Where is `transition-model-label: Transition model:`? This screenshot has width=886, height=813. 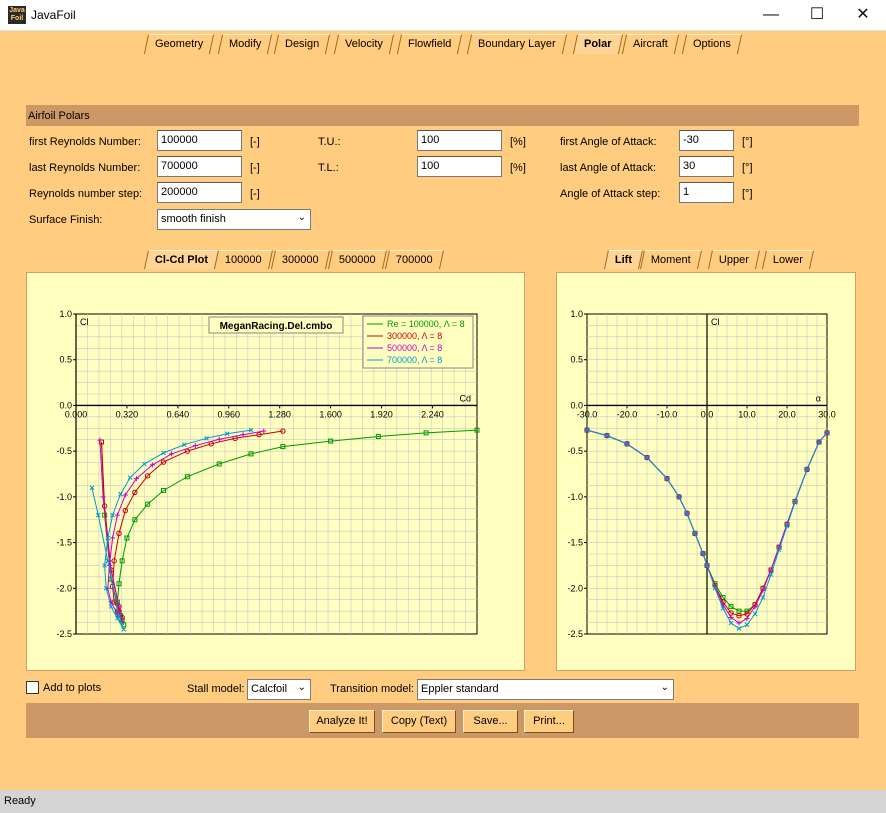 transition-model-label: Transition model: is located at coordinates (372, 689).